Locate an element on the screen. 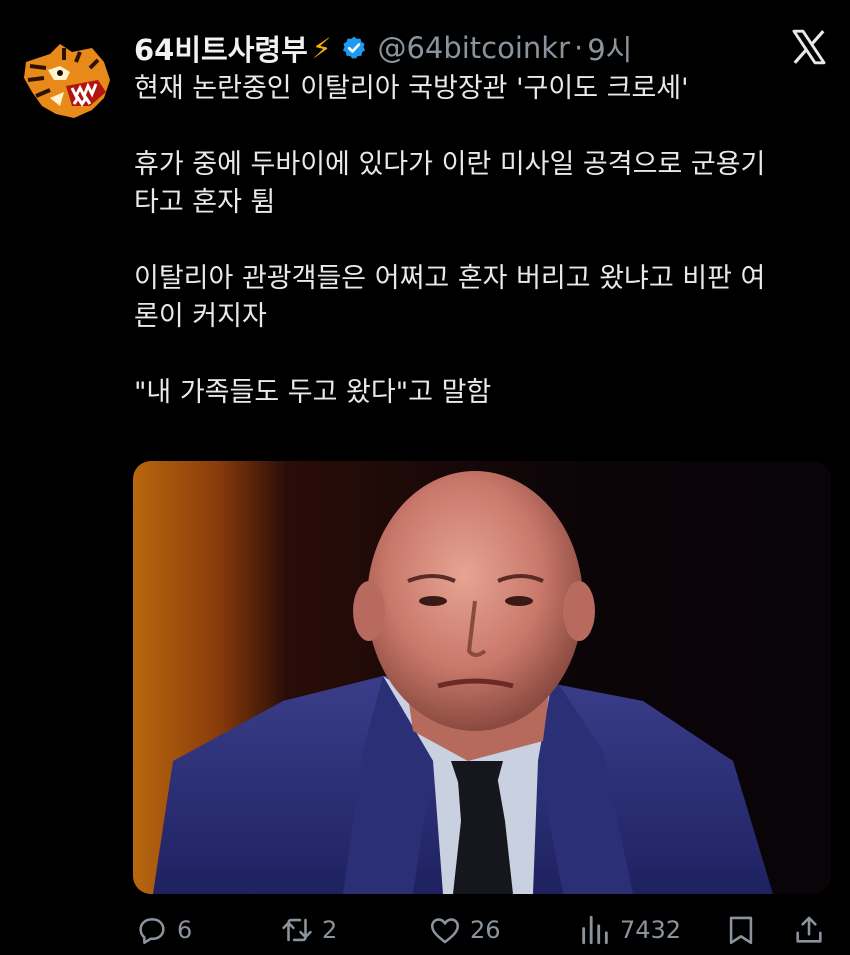  like-count: 26 is located at coordinates (485, 930).